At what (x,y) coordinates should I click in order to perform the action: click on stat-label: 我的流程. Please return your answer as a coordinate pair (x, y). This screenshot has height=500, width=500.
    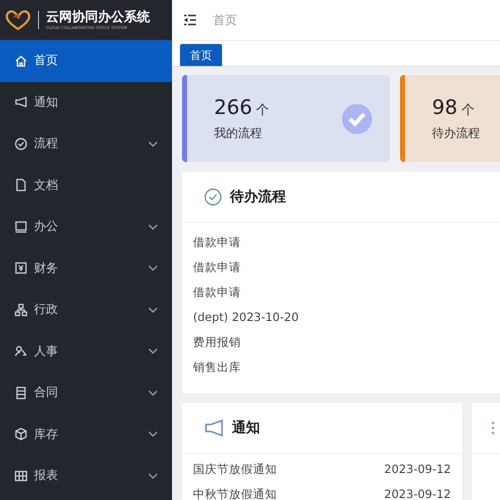
    Looking at the image, I should click on (238, 133).